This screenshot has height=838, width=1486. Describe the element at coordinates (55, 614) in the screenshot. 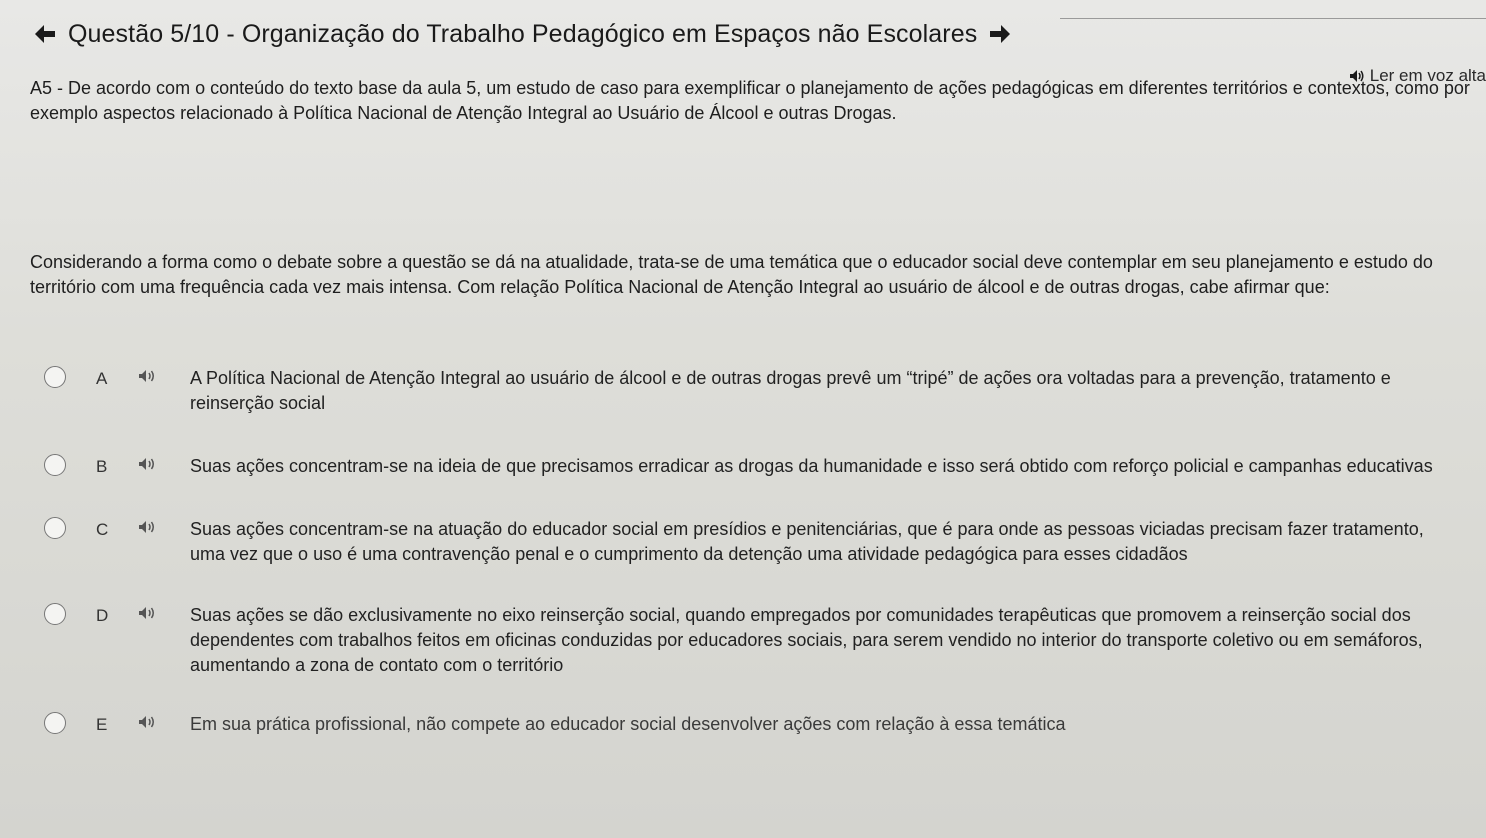

I see `option-d-radio` at that location.